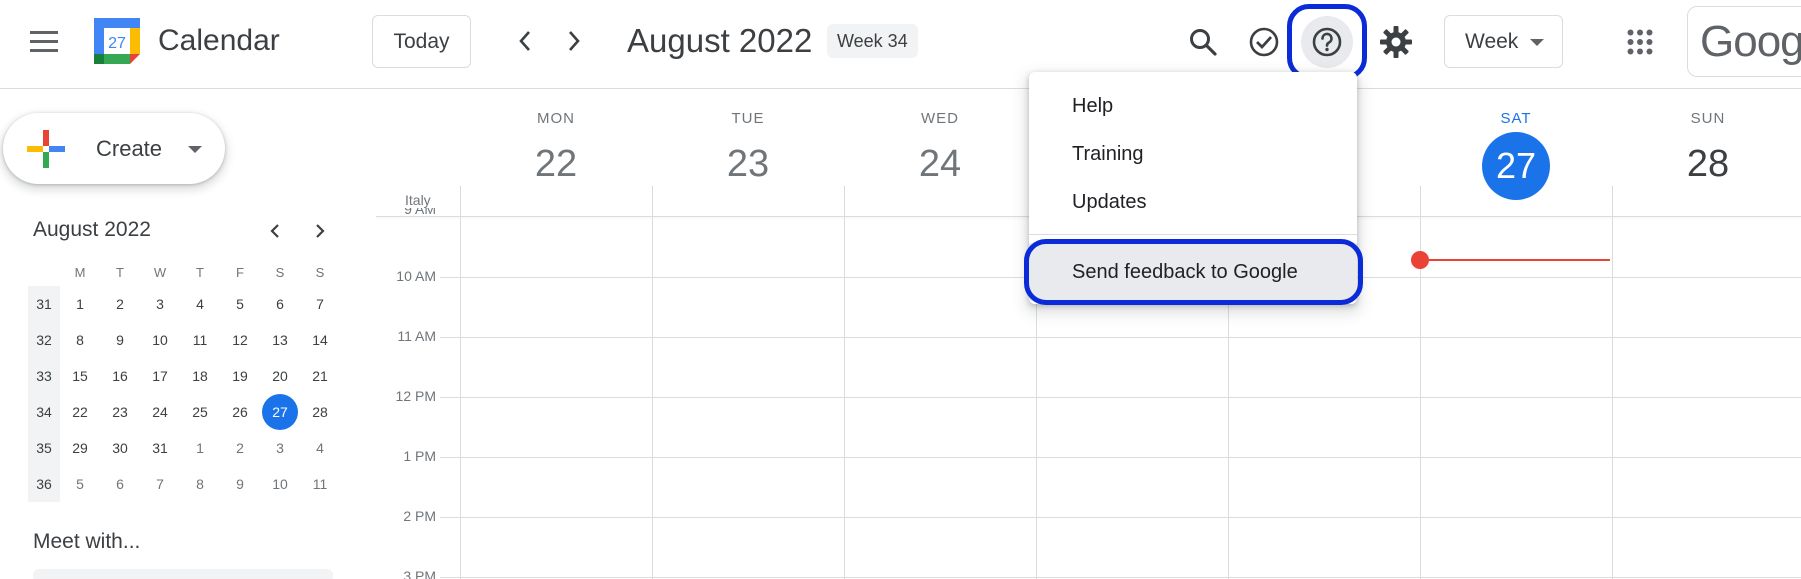 The width and height of the screenshot is (1801, 579). Describe the element at coordinates (80, 412) in the screenshot. I see `mini-calendar-day: 22` at that location.